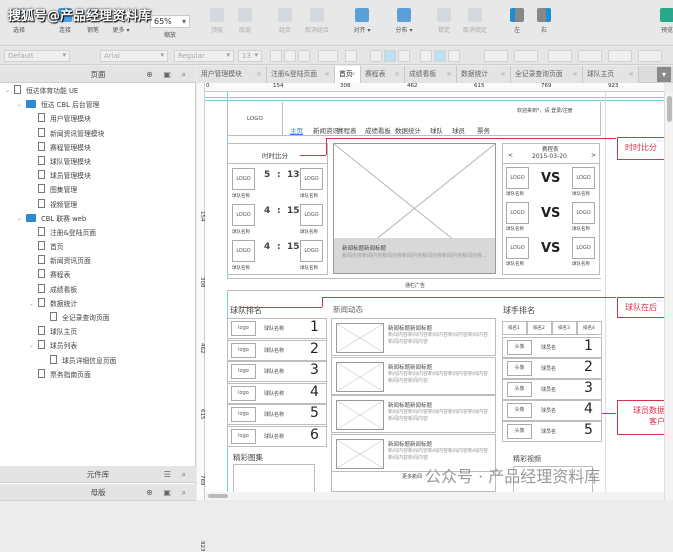 The width and height of the screenshot is (673, 552). What do you see at coordinates (98, 361) in the screenshot?
I see `page-tree-item: 球员详细信息页面` at bounding box center [98, 361].